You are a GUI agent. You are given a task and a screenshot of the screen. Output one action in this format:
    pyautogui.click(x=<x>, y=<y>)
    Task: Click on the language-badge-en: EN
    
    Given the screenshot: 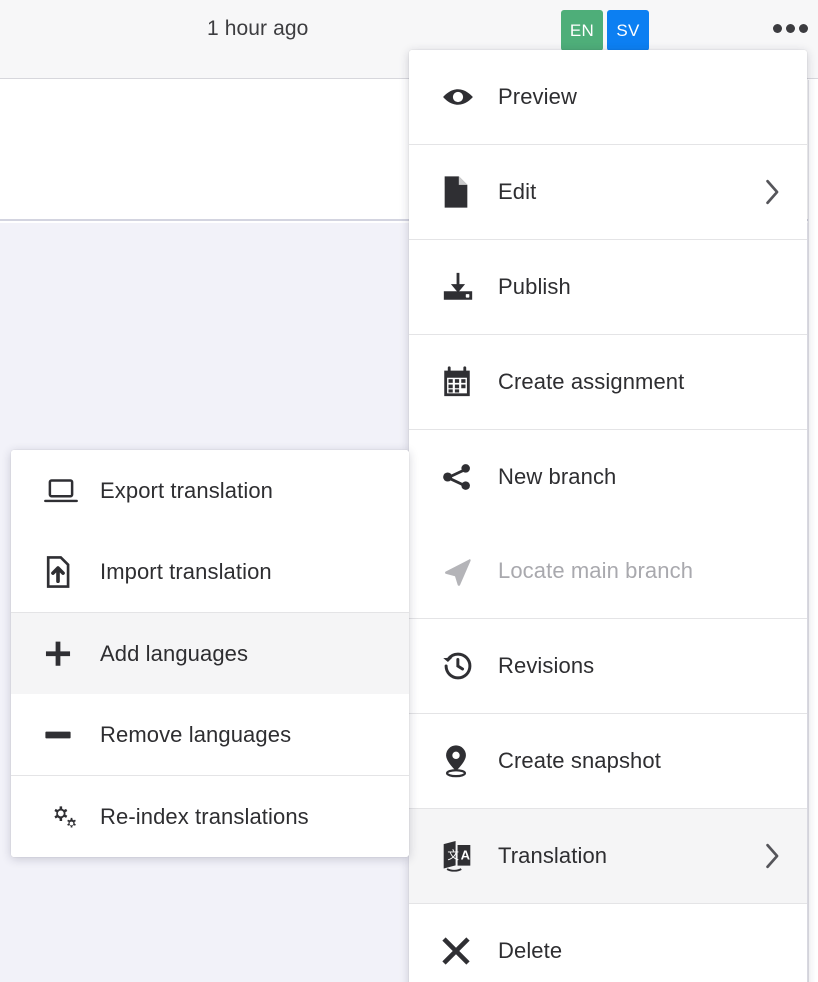 What is the action you would take?
    pyautogui.click(x=582, y=30)
    